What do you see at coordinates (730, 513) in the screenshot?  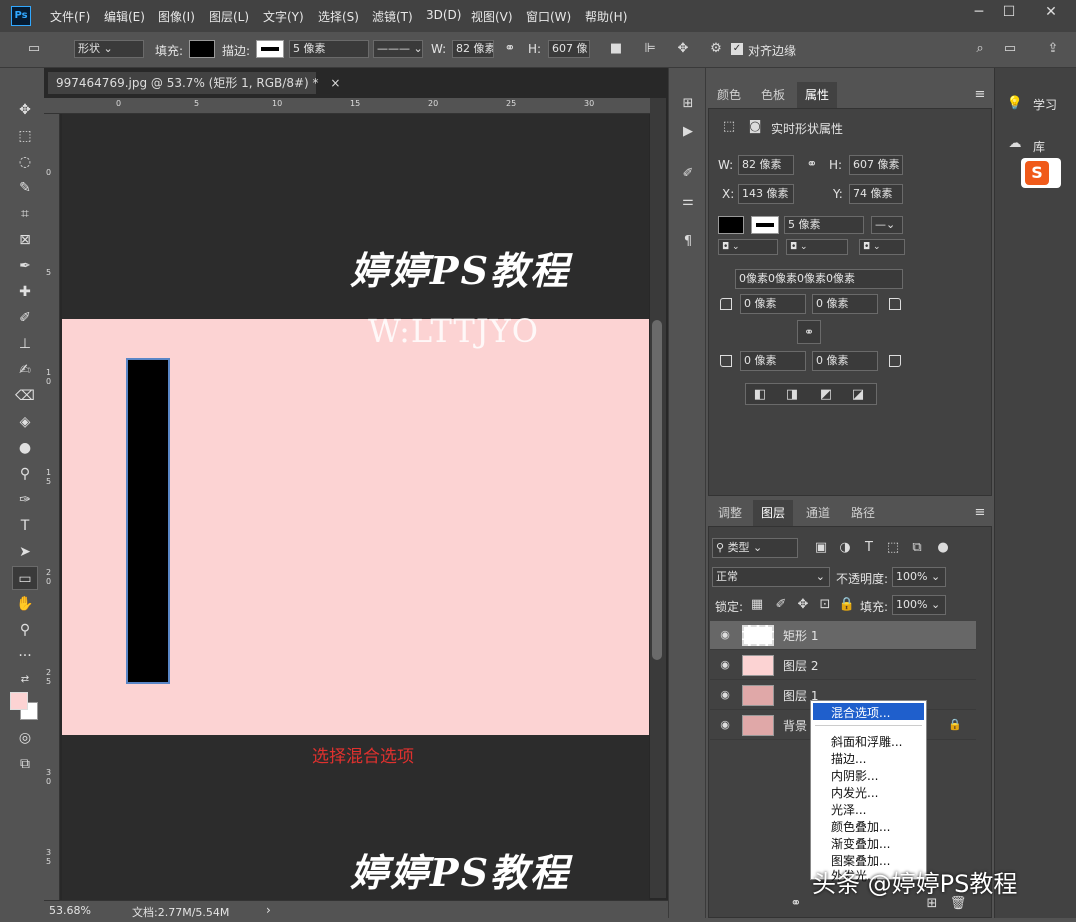 I see `tab-adjustments: 调整` at bounding box center [730, 513].